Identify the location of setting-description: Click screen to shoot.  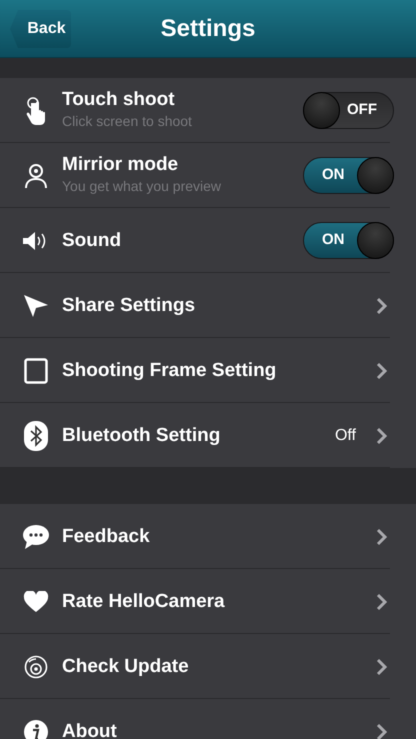
(127, 121).